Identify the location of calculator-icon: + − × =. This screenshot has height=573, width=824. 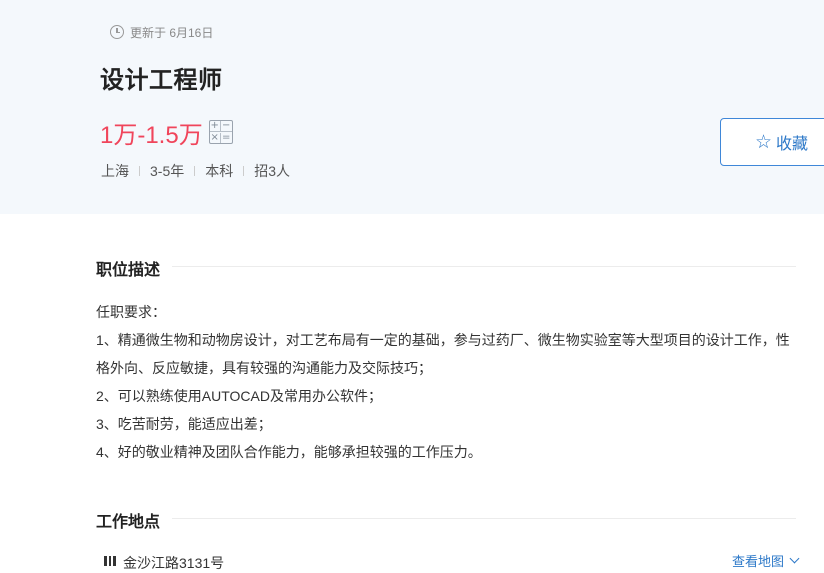
(220, 132).